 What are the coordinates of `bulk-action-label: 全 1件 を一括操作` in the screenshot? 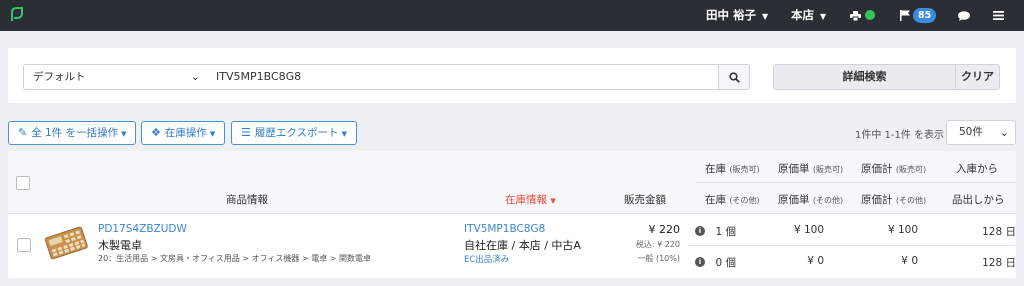 It's located at (75, 133).